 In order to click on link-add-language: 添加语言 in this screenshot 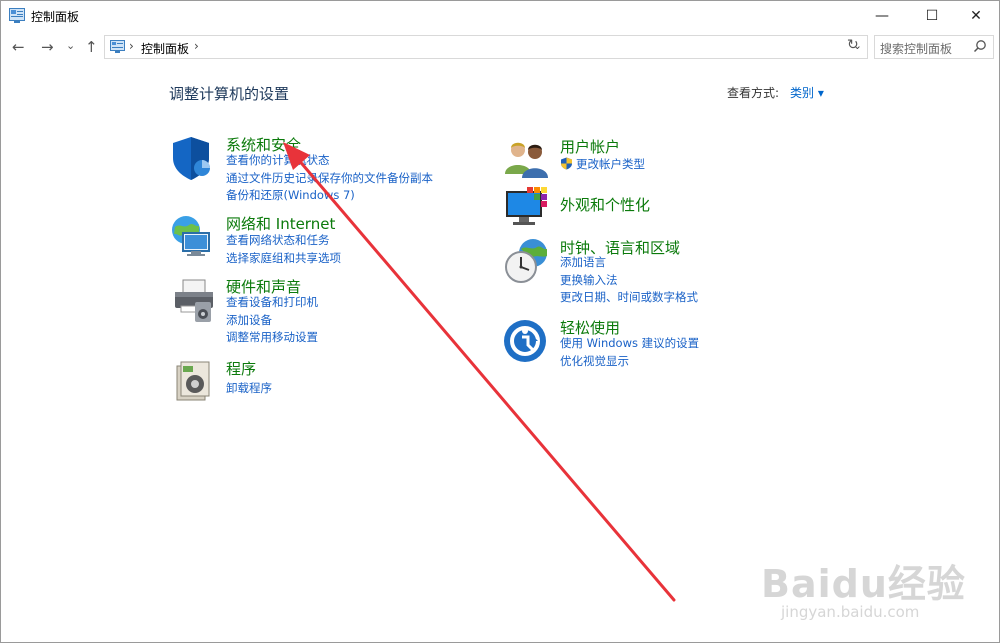, I will do `click(629, 263)`.